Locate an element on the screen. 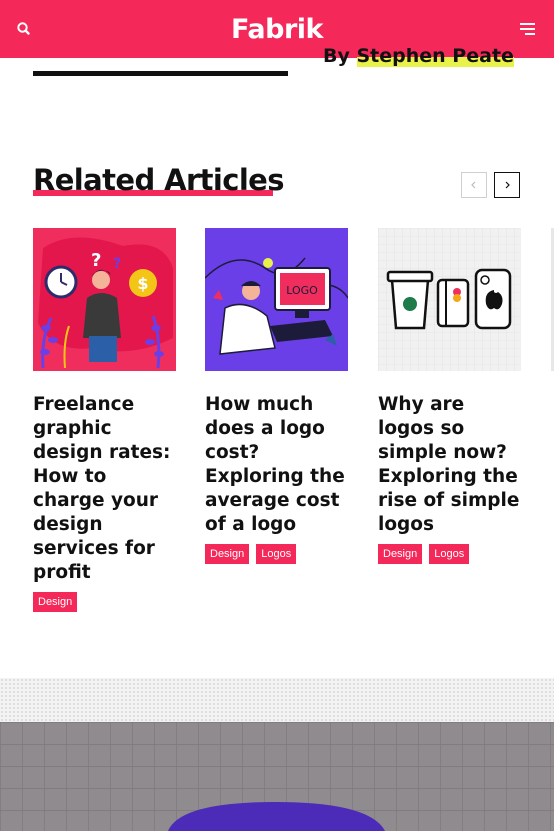 The height and width of the screenshot is (831, 554). byline-prefix: By is located at coordinates (336, 56).